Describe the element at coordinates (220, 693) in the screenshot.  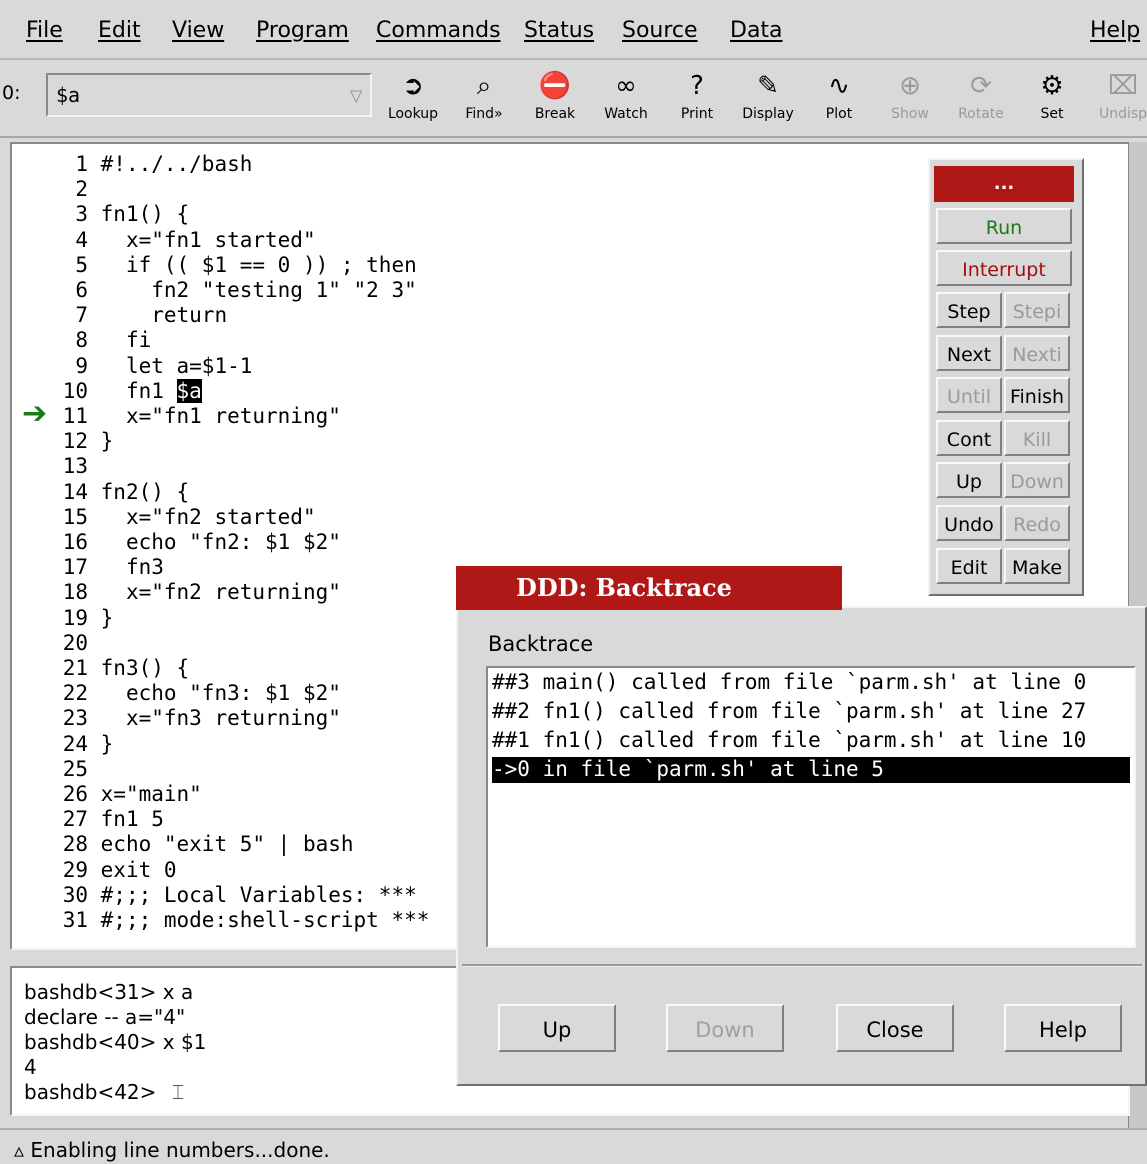
I see `line-code: echo "fn3: $1 $2"` at that location.